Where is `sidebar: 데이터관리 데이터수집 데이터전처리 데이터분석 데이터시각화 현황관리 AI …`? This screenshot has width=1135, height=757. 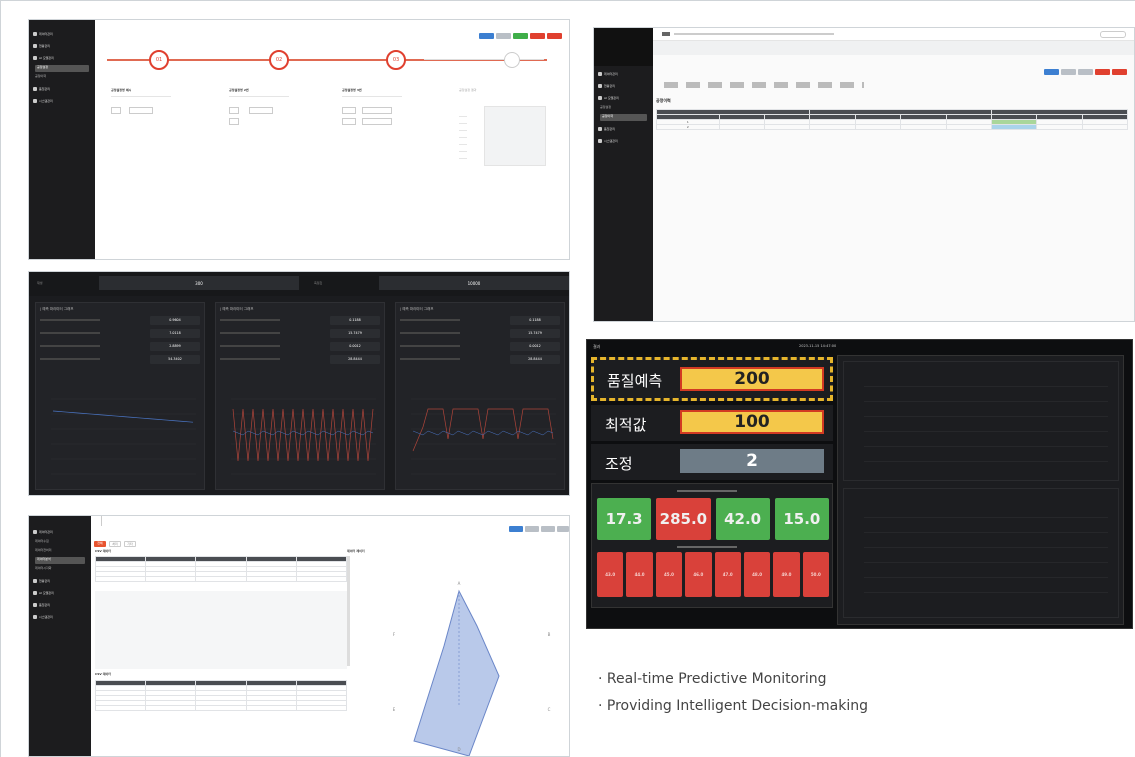 sidebar: 데이터관리 데이터수집 데이터전처리 데이터분석 데이터시각화 현황관리 AI … is located at coordinates (60, 636).